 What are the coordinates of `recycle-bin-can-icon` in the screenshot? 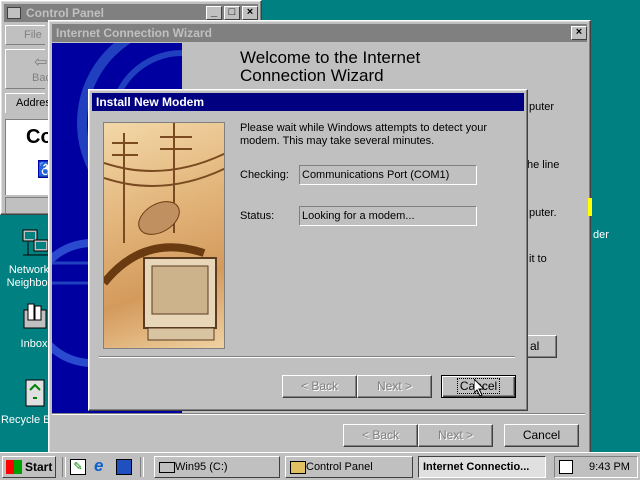 It's located at (35, 393).